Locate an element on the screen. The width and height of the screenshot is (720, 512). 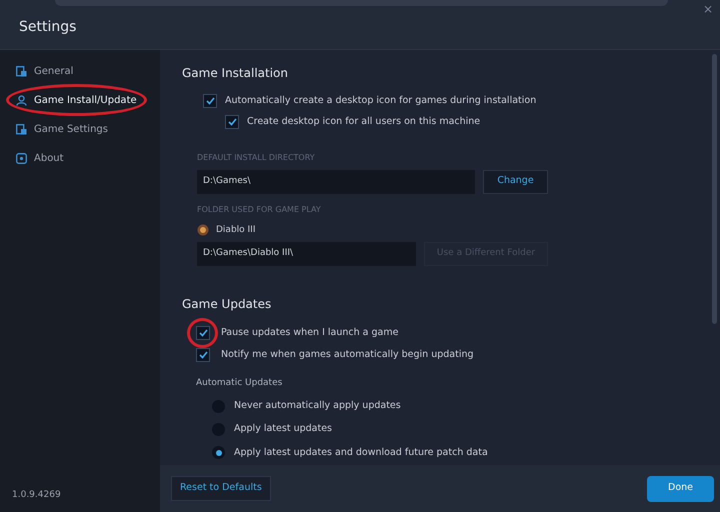
change-button: Change is located at coordinates (515, 182).